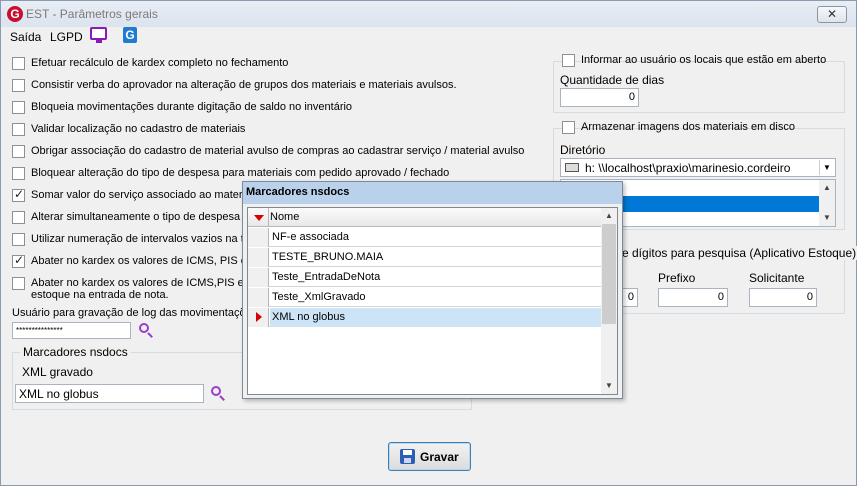 The width and height of the screenshot is (857, 486). I want to click on xml-gravado-label: XML gravado, so click(57, 372).